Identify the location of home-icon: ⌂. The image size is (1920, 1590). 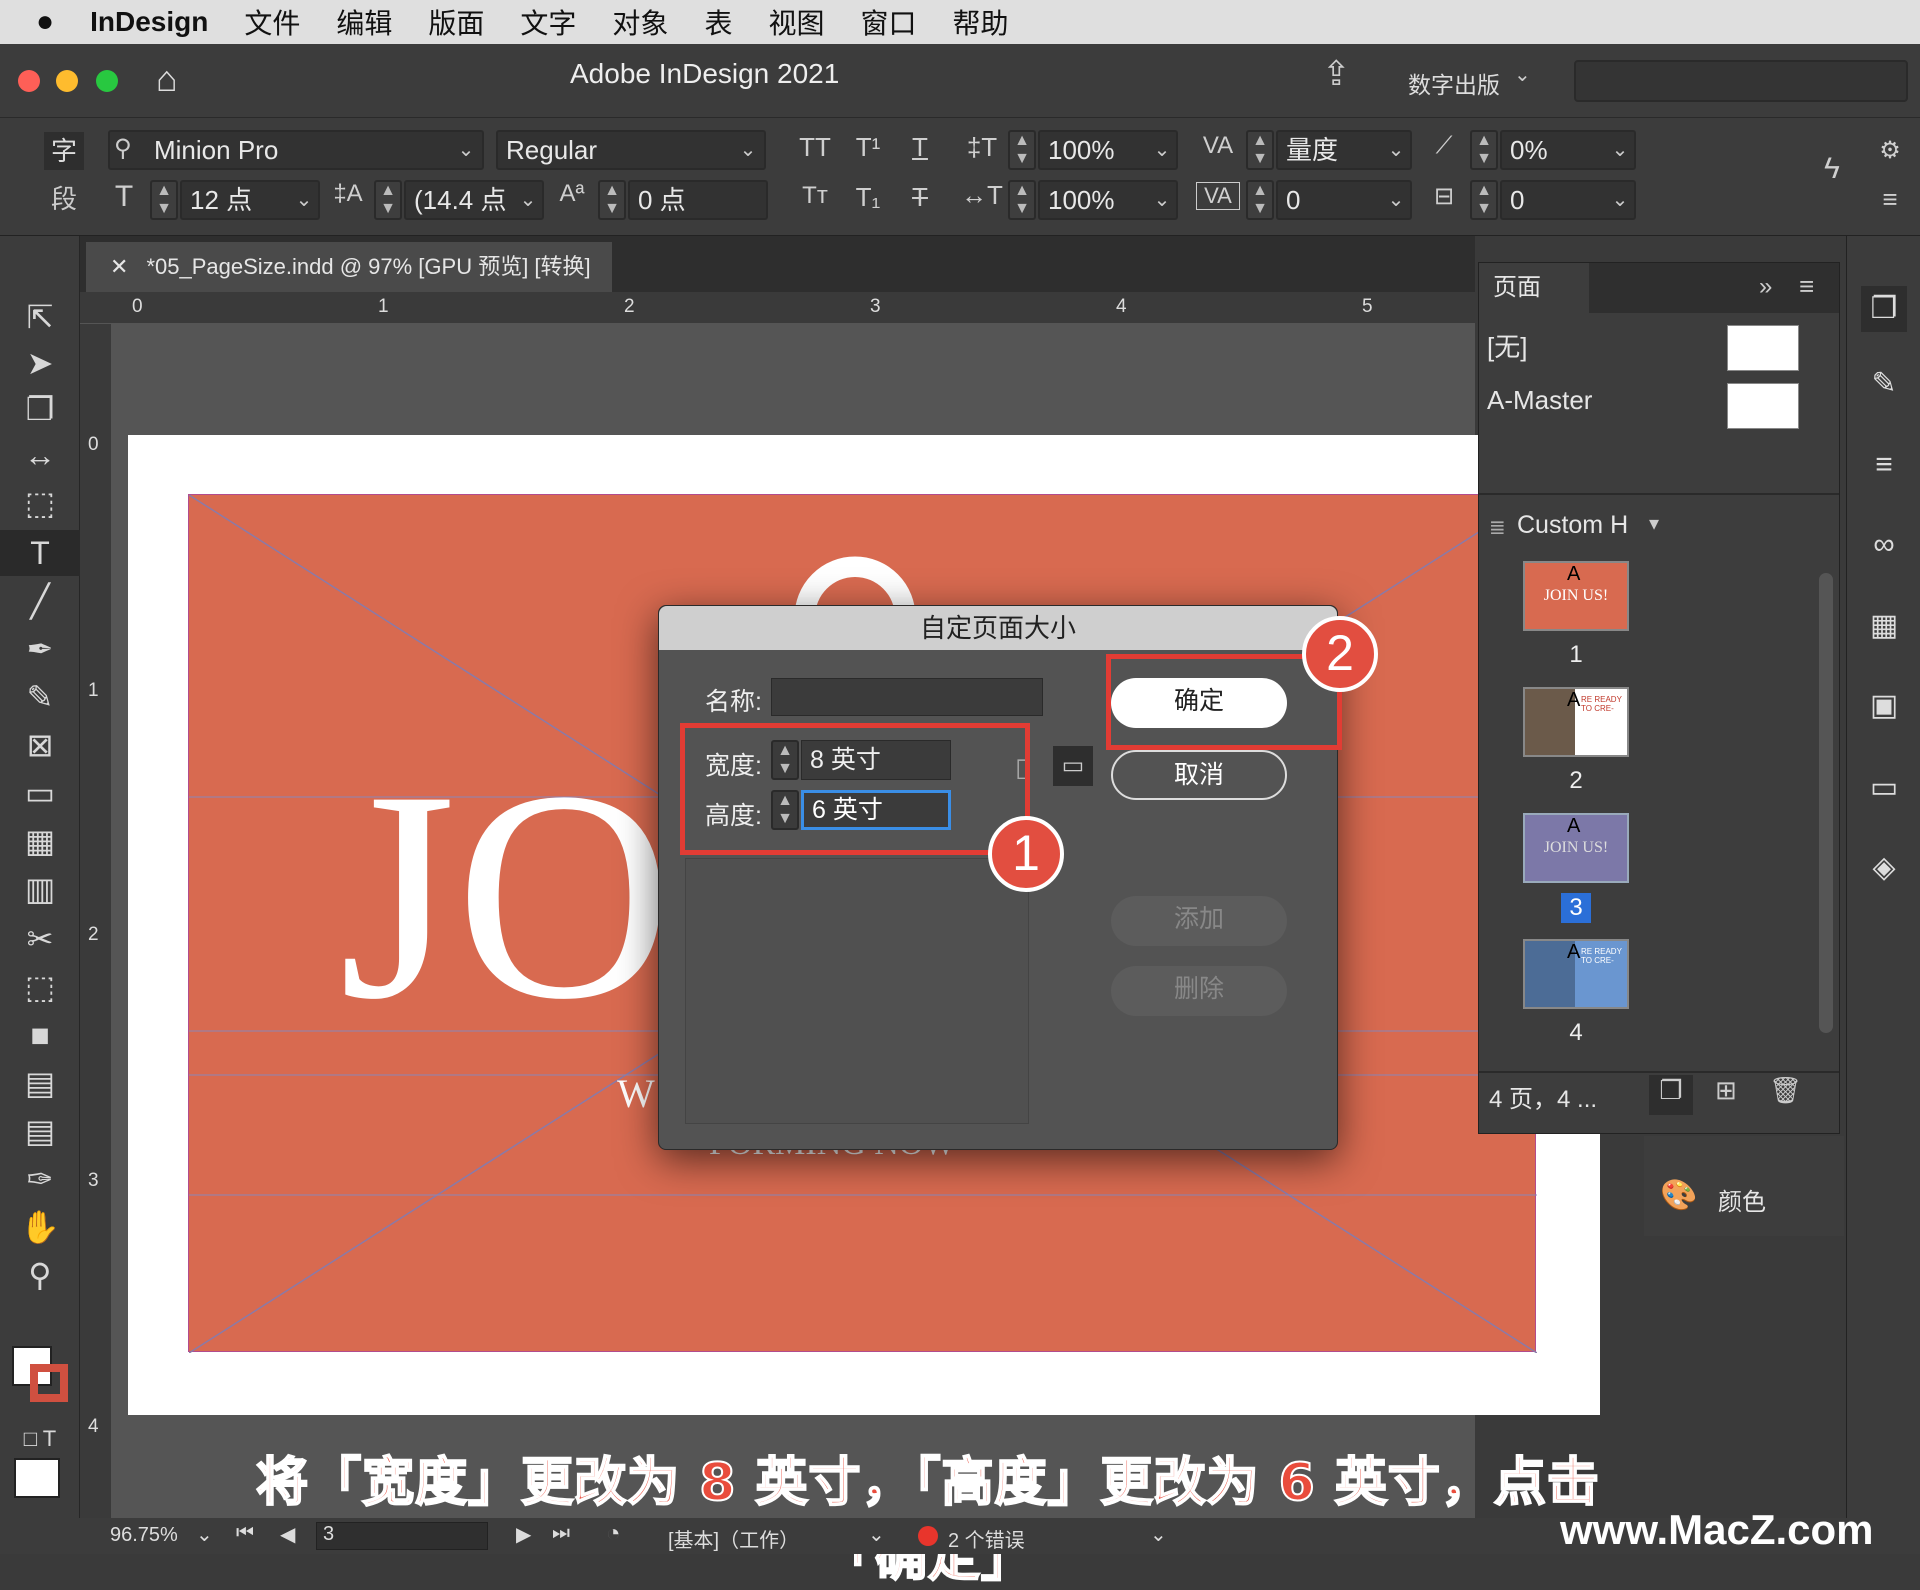
(167, 79).